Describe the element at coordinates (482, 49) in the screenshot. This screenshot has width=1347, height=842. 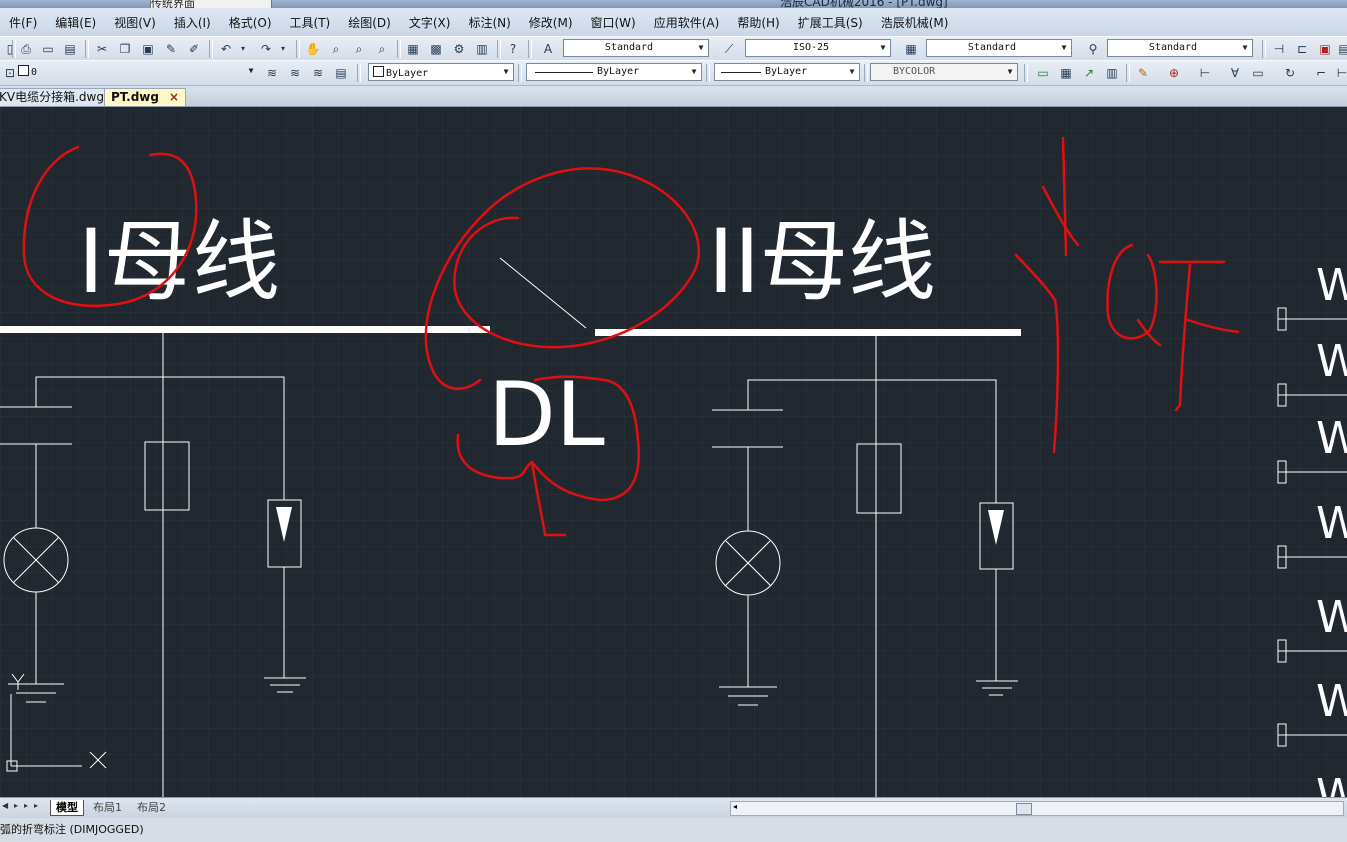
I see `calculator-icon: ▥` at that location.